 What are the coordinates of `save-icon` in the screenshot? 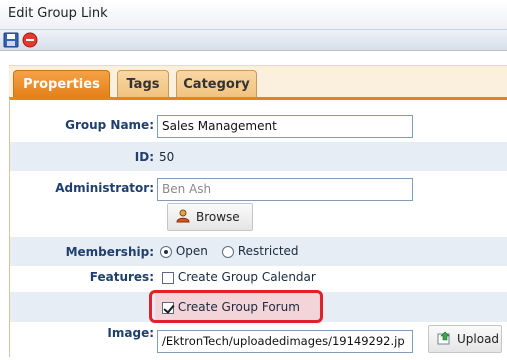 It's located at (11, 40).